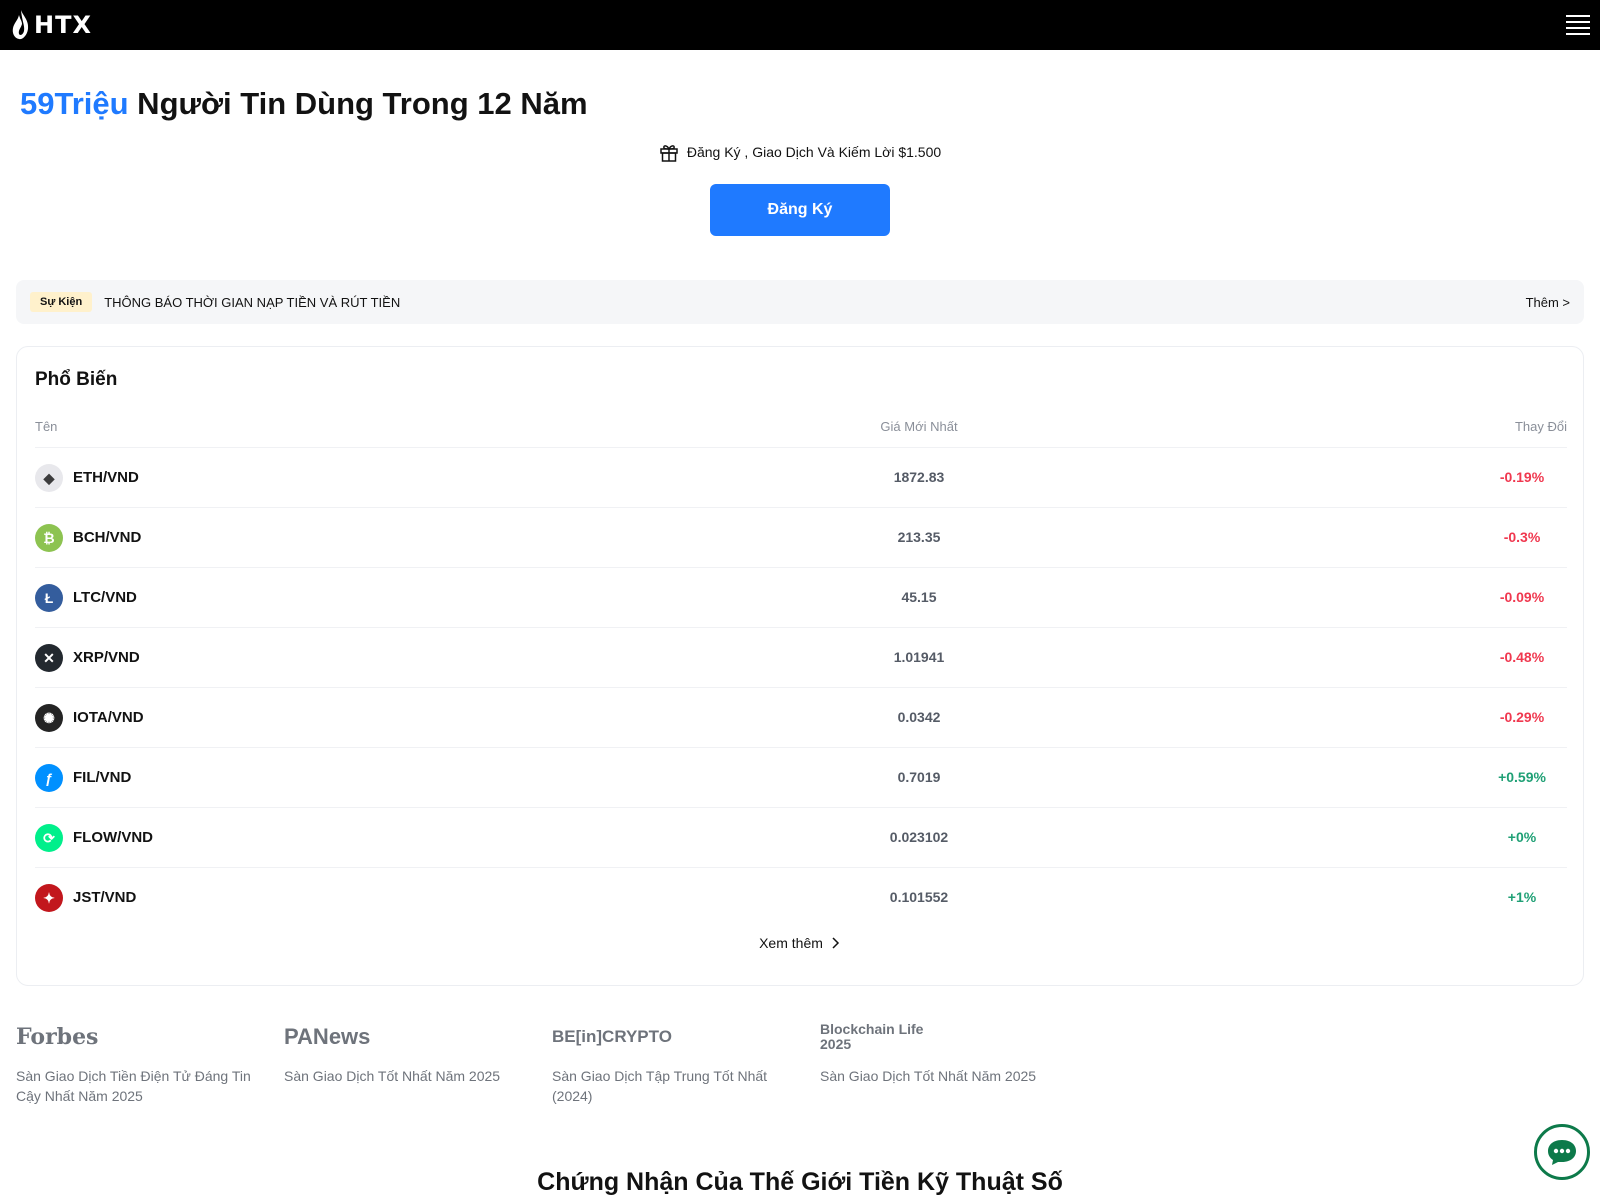 The width and height of the screenshot is (1600, 1200). What do you see at coordinates (919, 837) in the screenshot?
I see `last-price: 0.023102` at bounding box center [919, 837].